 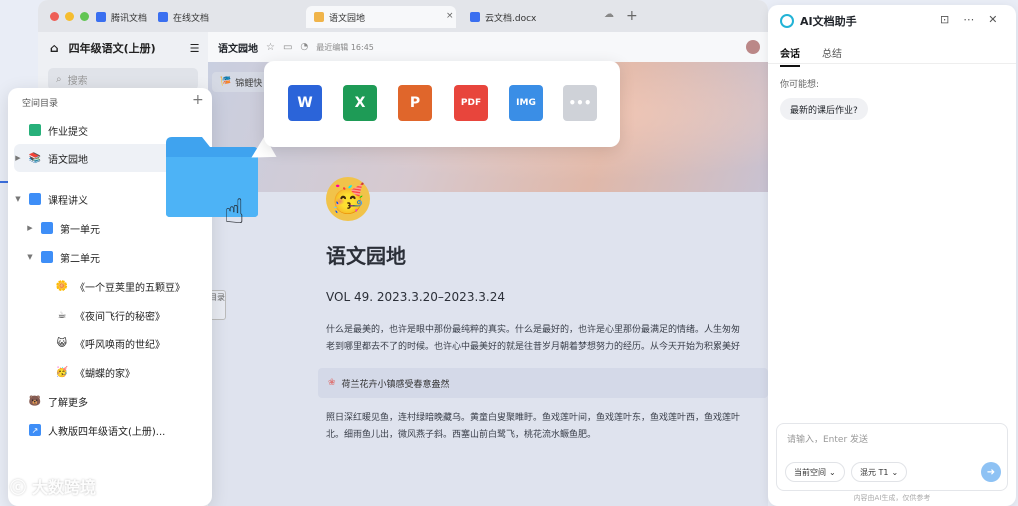 What do you see at coordinates (62, 286) in the screenshot?
I see `sun-emoji-icon: 🌼` at bounding box center [62, 286].